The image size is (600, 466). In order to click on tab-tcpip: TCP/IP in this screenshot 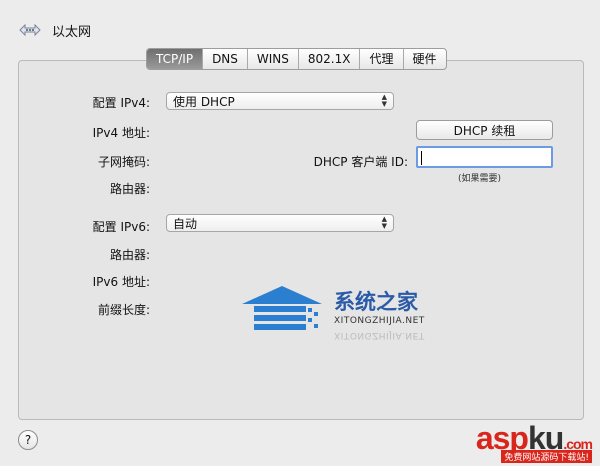, I will do `click(175, 59)`.